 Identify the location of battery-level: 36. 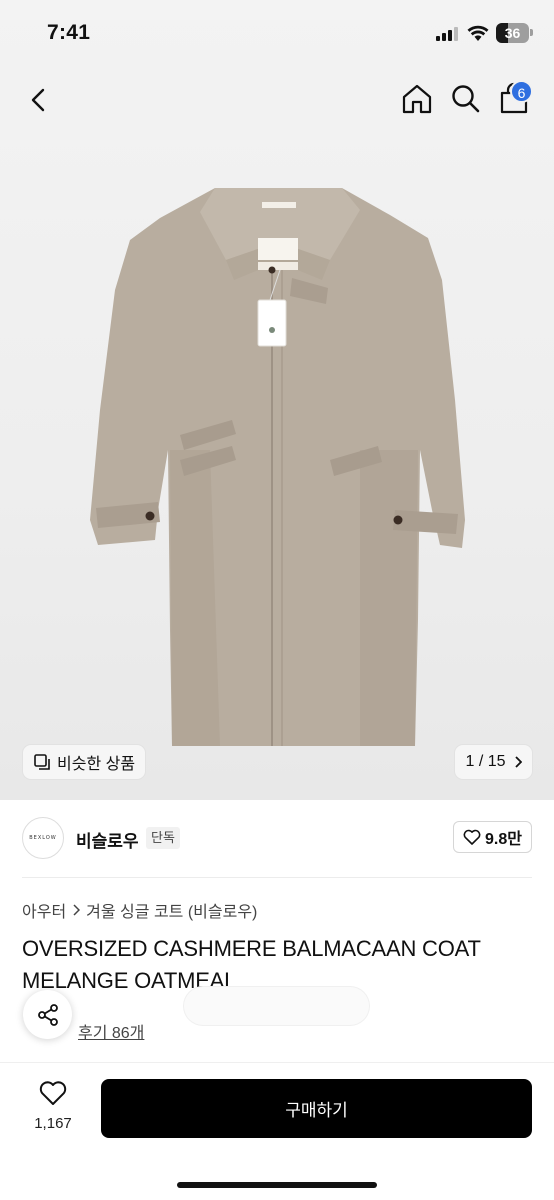
(512, 33).